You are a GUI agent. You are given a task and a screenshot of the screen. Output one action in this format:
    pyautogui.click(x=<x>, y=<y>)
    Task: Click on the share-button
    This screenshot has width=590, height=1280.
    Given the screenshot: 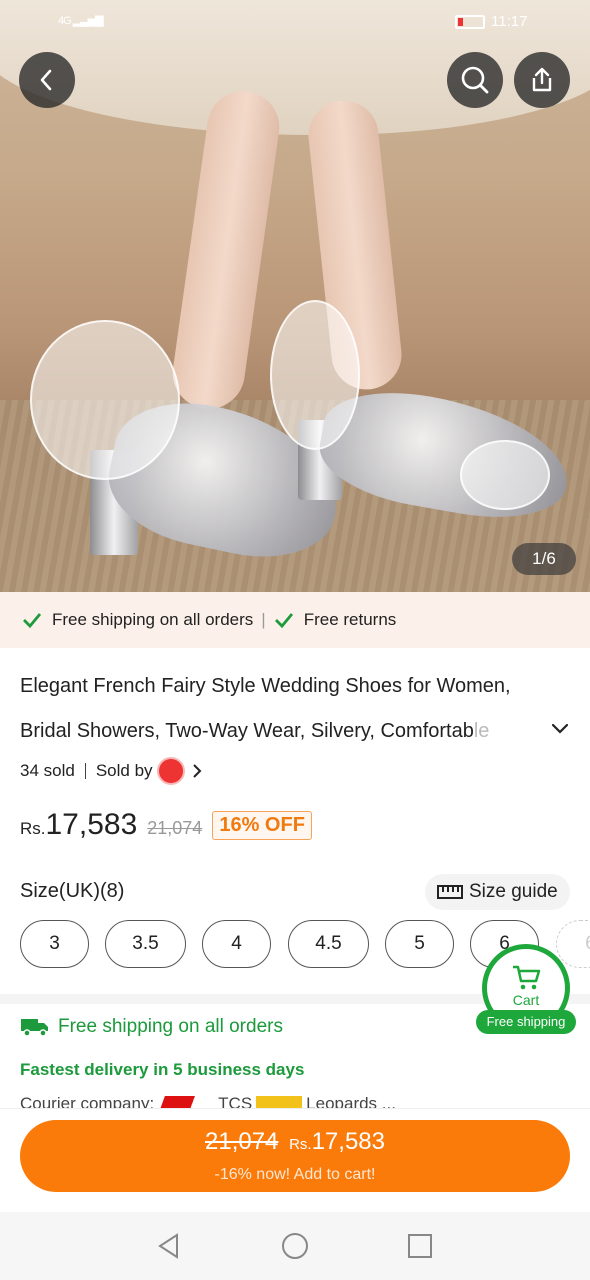 What is the action you would take?
    pyautogui.click(x=542, y=80)
    